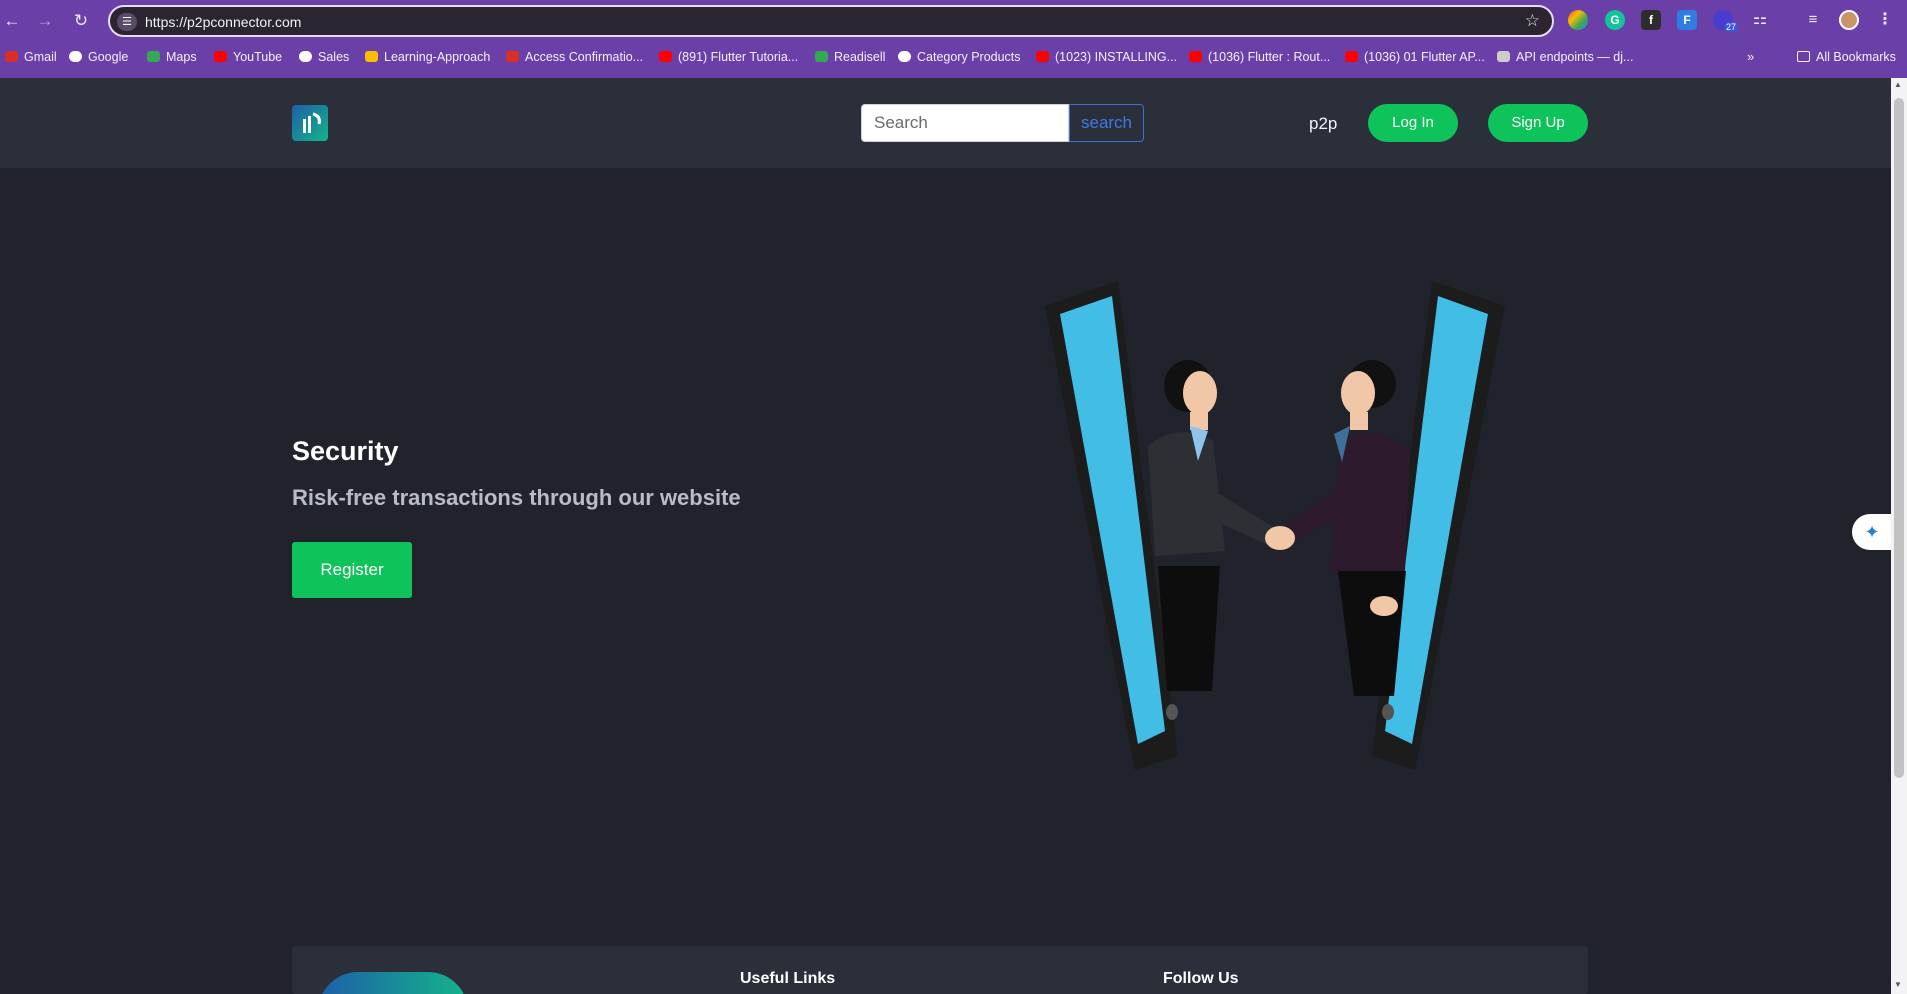 Image resolution: width=1907 pixels, height=994 pixels. What do you see at coordinates (1750, 57) in the screenshot?
I see `bookmarks-overflow-icon: »` at bounding box center [1750, 57].